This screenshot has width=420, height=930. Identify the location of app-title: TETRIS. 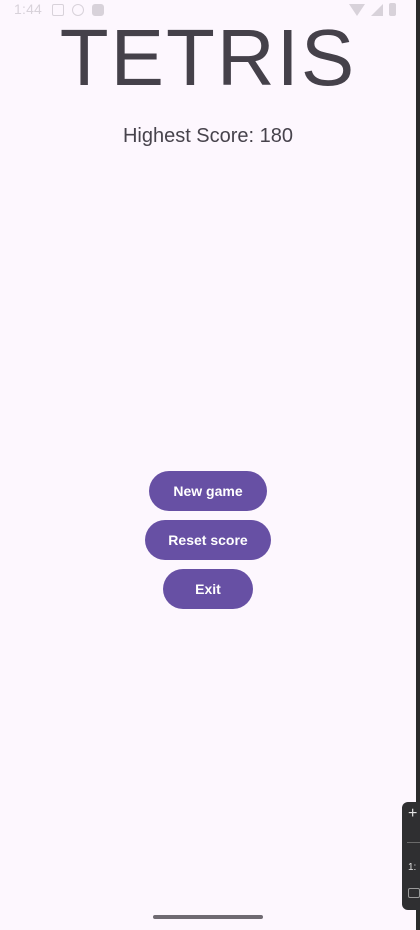
(208, 57).